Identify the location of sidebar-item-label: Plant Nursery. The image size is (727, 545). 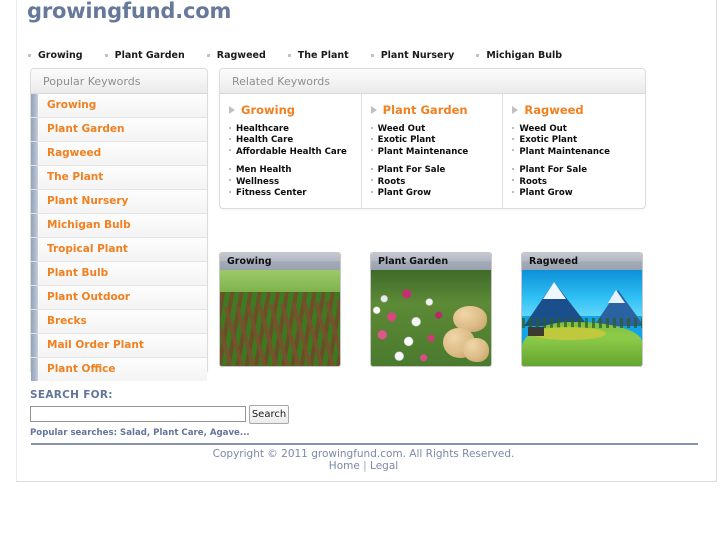
(88, 201).